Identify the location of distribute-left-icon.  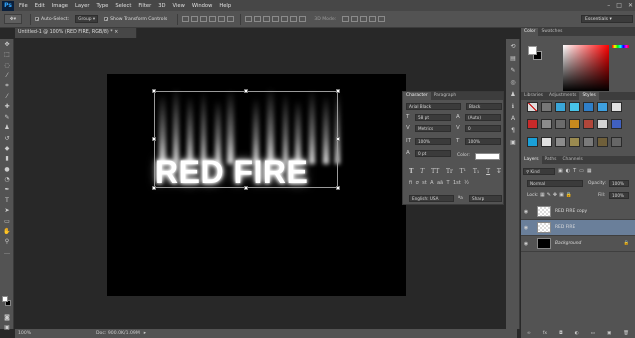
(276, 19).